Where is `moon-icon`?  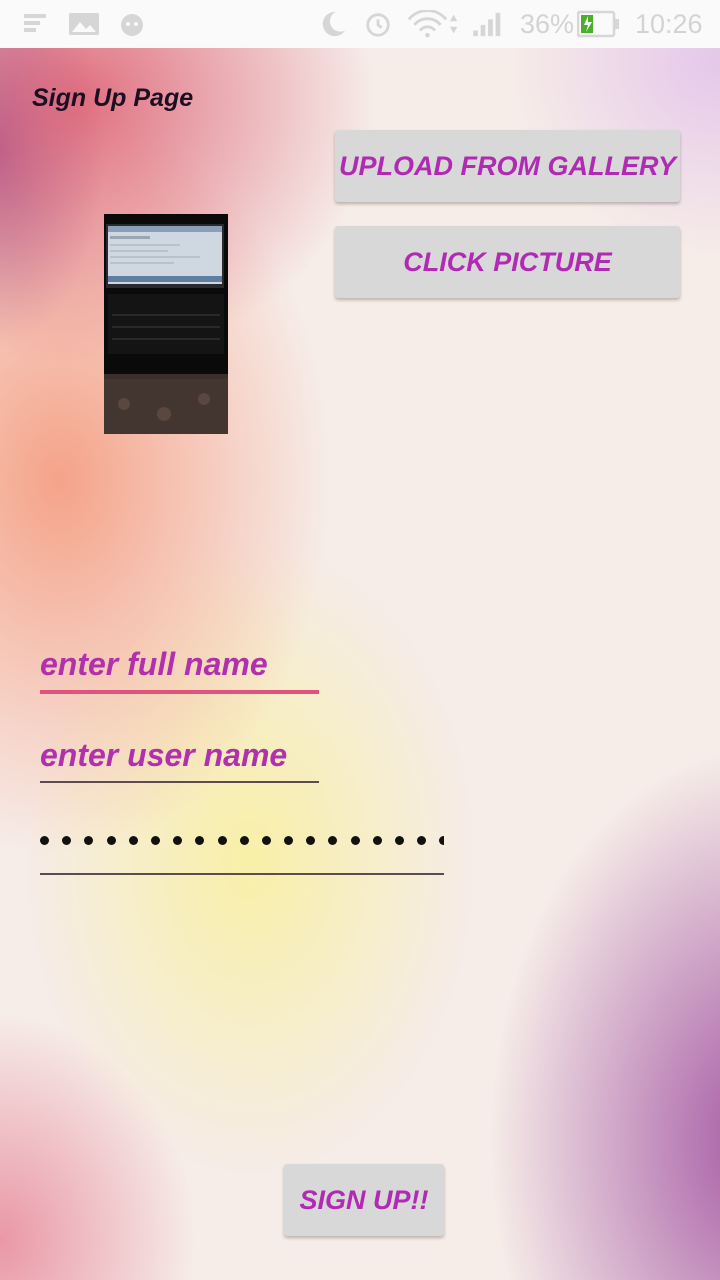
moon-icon is located at coordinates (334, 24).